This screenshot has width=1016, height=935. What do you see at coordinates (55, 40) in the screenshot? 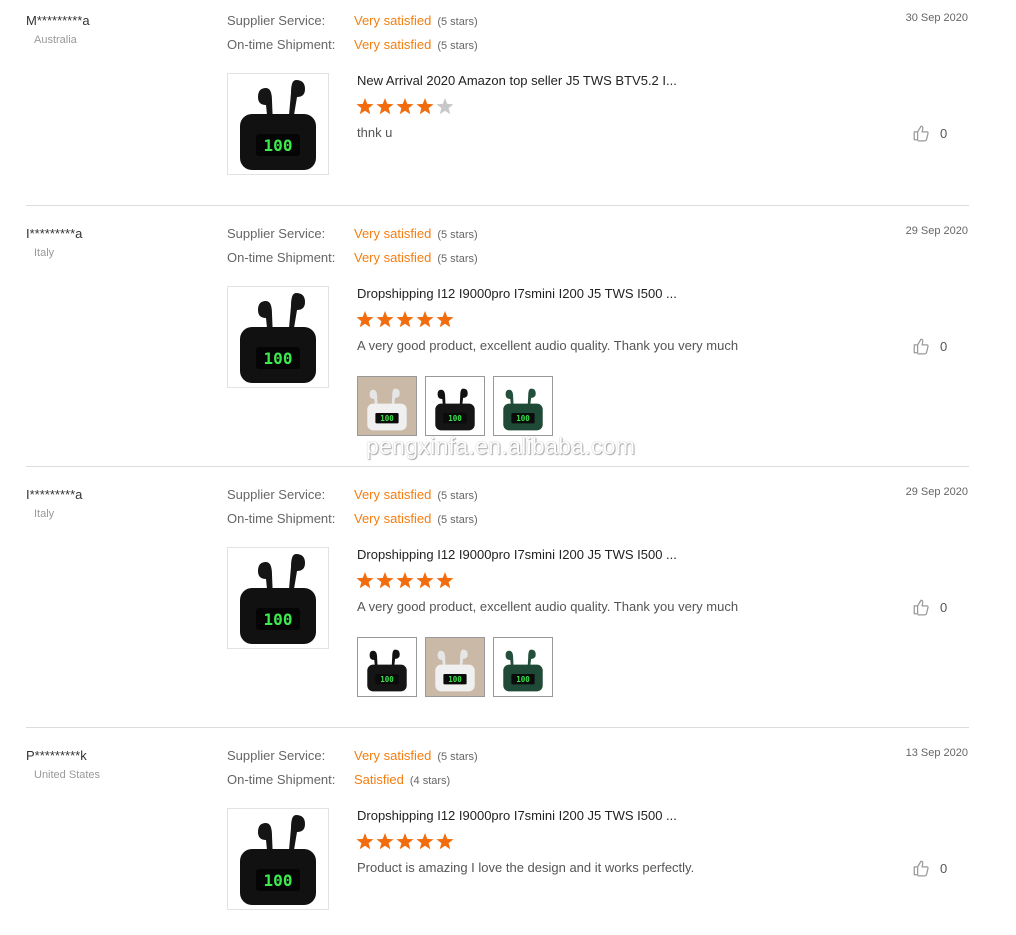
I see `reviewer-country: Australia` at bounding box center [55, 40].